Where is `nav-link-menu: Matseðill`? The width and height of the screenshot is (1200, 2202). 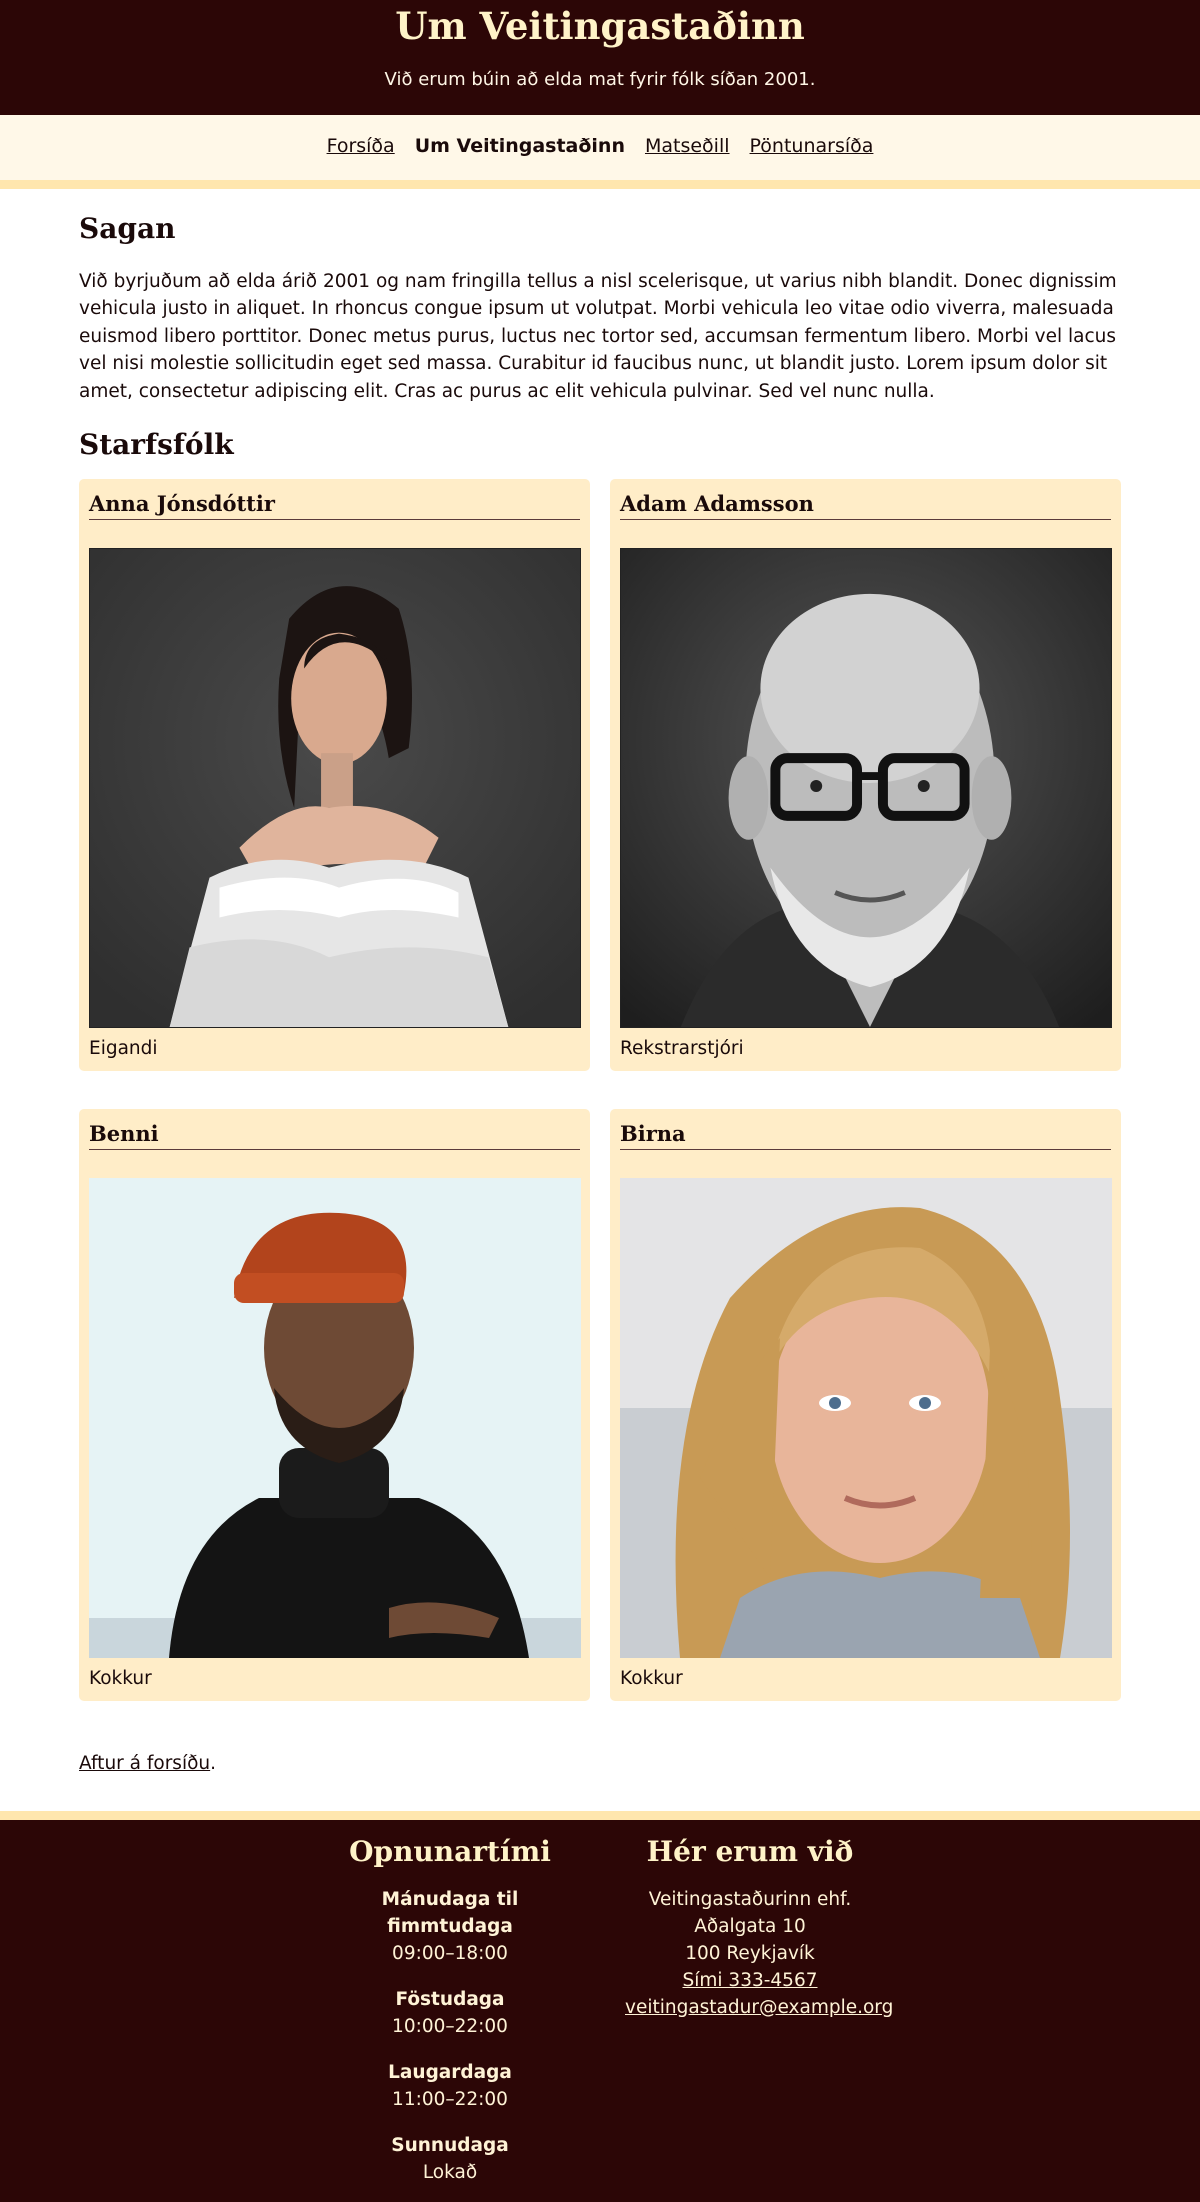 nav-link-menu: Matseðill is located at coordinates (687, 147).